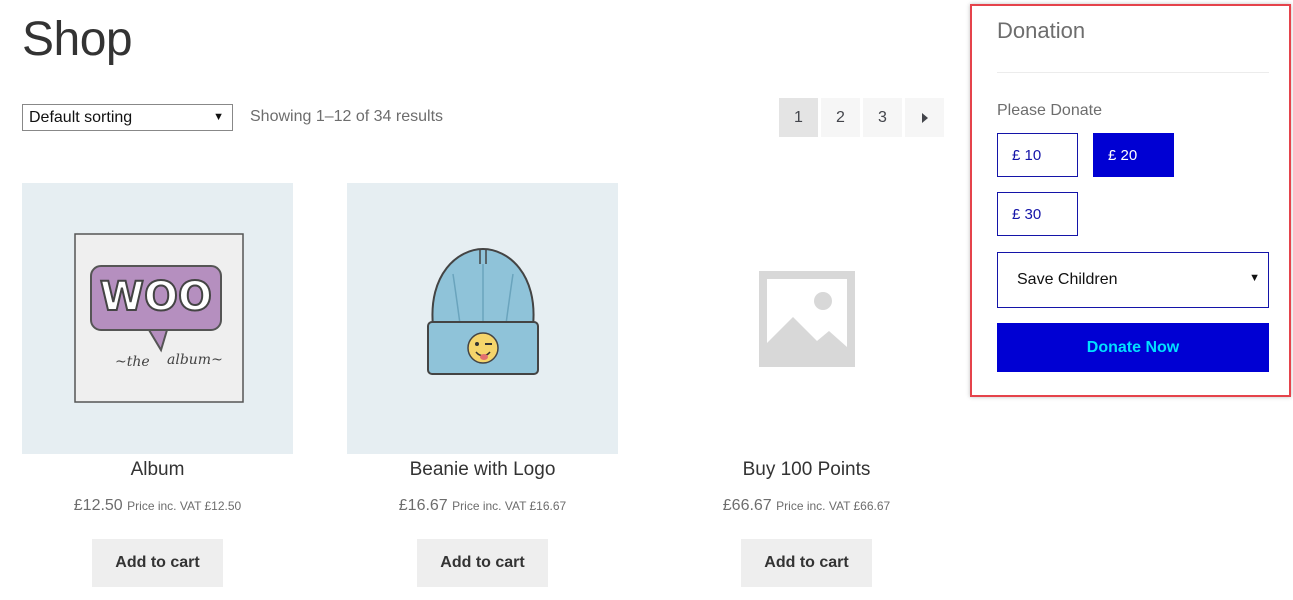  What do you see at coordinates (155, 297) in the screenshot?
I see `svg-text: WOO` at bounding box center [155, 297].